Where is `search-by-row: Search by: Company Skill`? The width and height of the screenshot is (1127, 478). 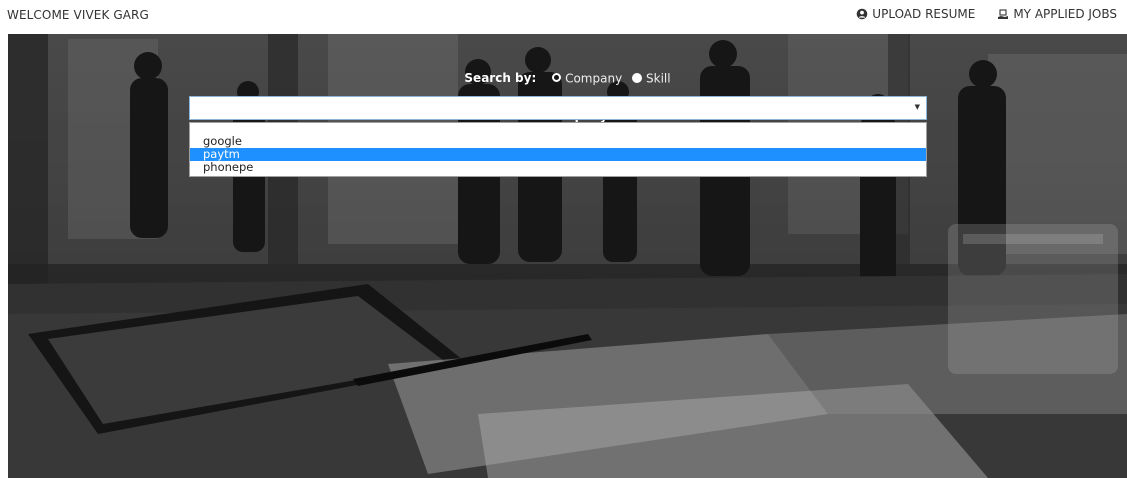
search-by-row: Search by: Company Skill is located at coordinates (567, 78).